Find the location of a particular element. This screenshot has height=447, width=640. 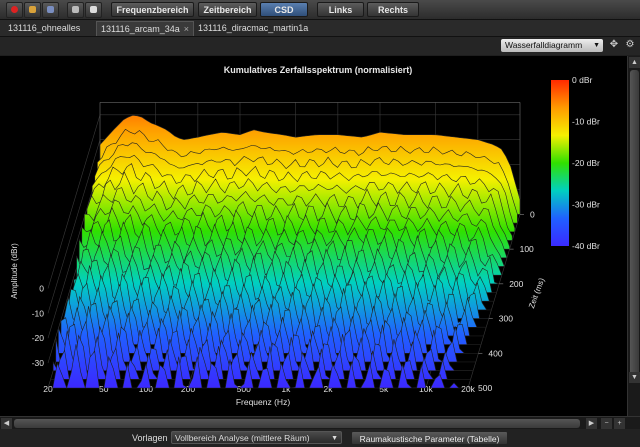

file-tab-label: 131116_diracmac_martin1a is located at coordinates (253, 28).